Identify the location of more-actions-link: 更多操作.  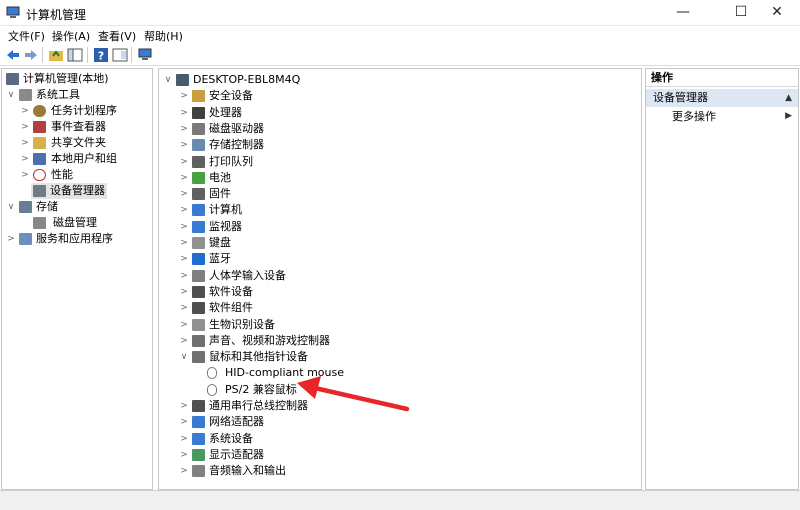
(694, 117).